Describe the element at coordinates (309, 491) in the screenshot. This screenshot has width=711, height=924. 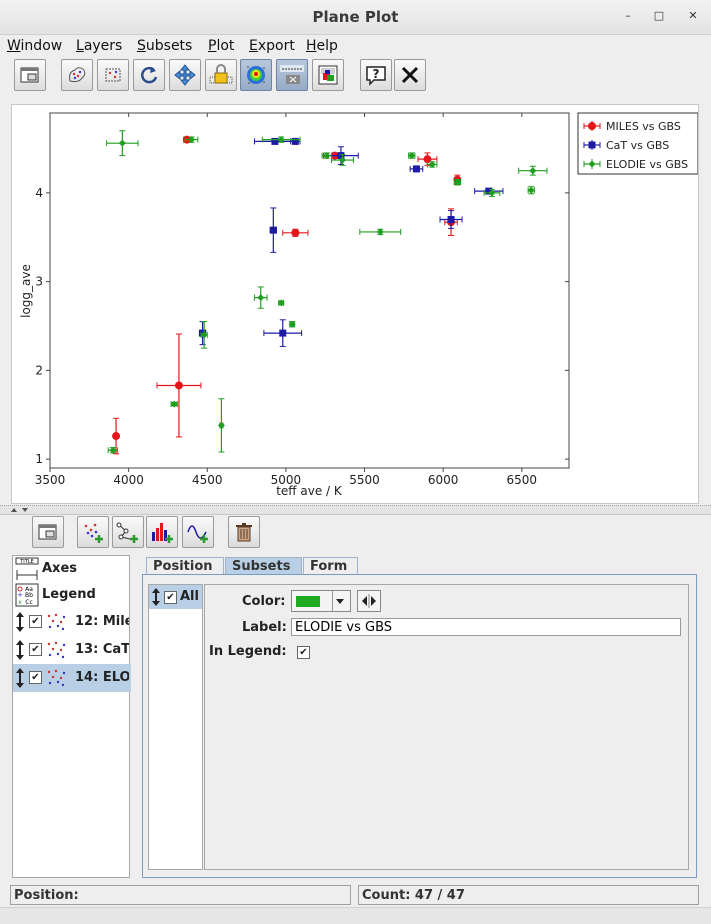
I see `x-axis-label: teff ave / K` at that location.